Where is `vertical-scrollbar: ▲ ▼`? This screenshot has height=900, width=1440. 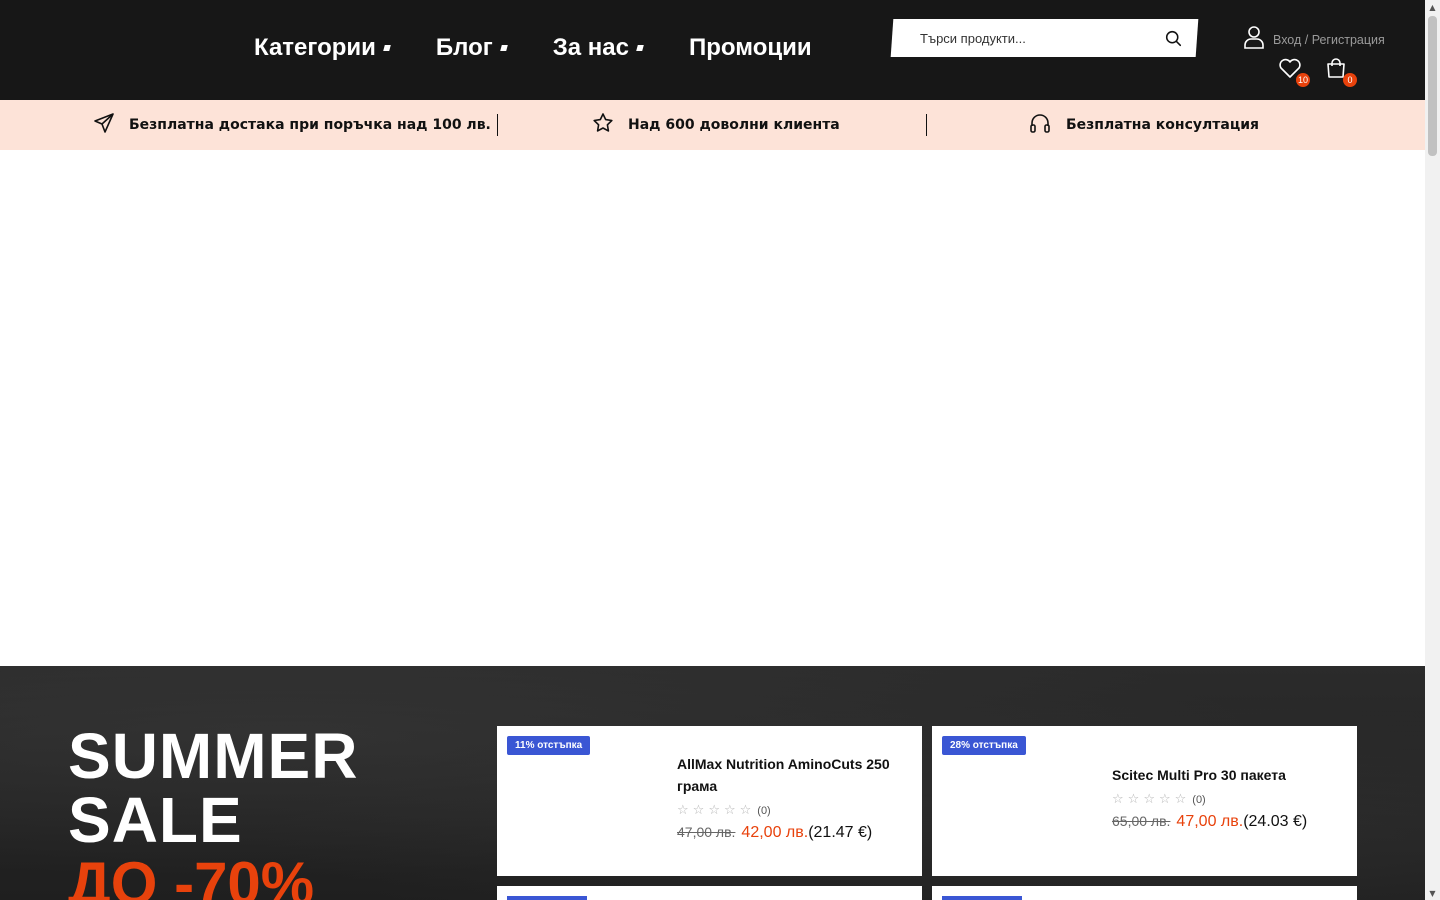 vertical-scrollbar: ▲ ▼ is located at coordinates (1432, 450).